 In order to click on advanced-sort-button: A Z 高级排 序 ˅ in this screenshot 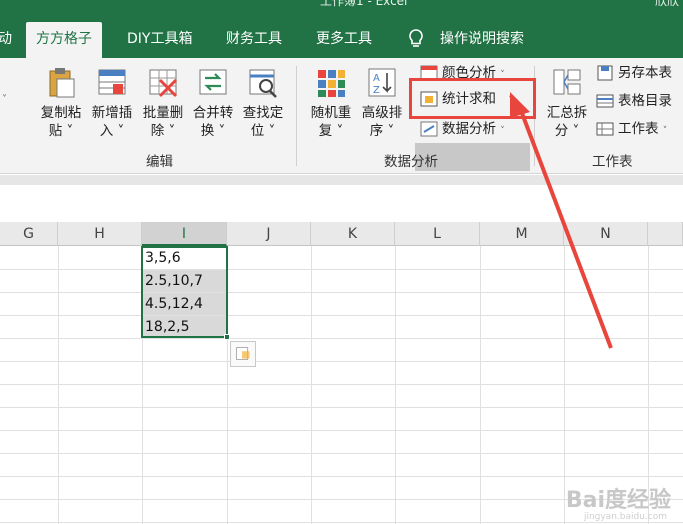, I will do `click(382, 103)`.